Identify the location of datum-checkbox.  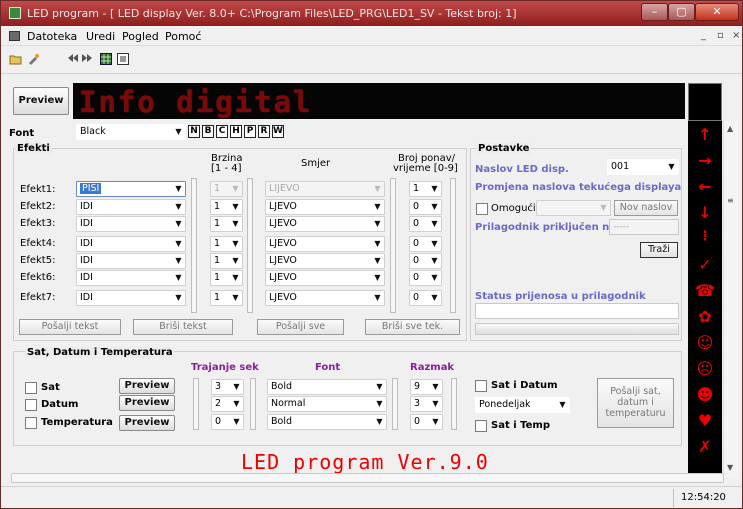
(31, 405).